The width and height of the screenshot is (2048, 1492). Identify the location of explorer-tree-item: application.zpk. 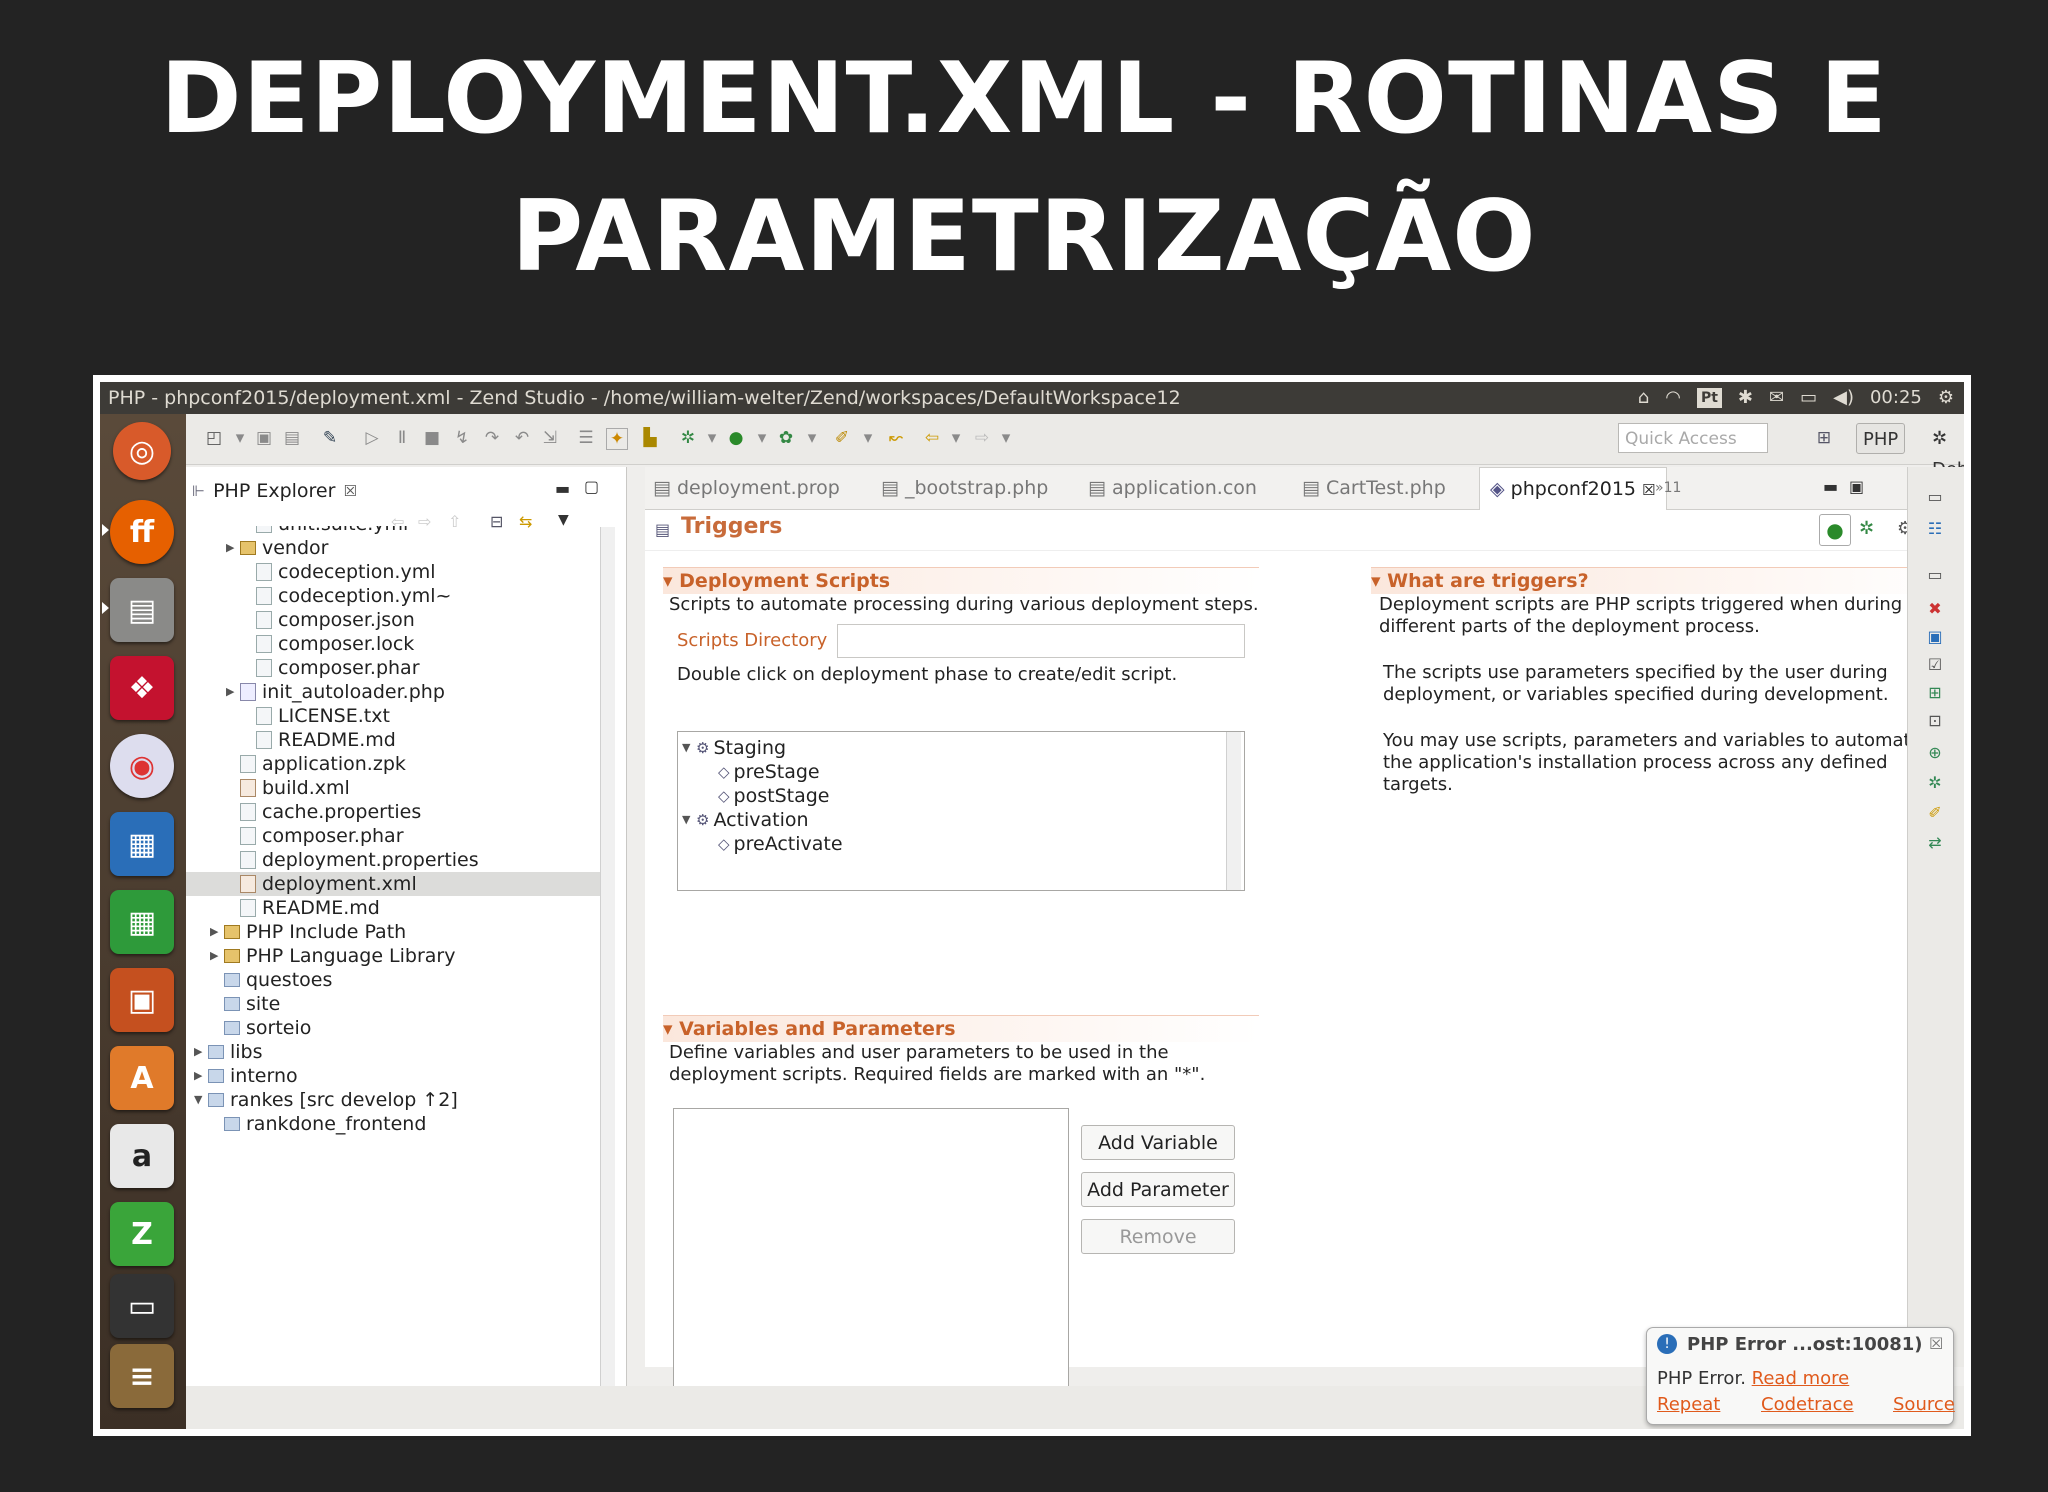
(393, 764).